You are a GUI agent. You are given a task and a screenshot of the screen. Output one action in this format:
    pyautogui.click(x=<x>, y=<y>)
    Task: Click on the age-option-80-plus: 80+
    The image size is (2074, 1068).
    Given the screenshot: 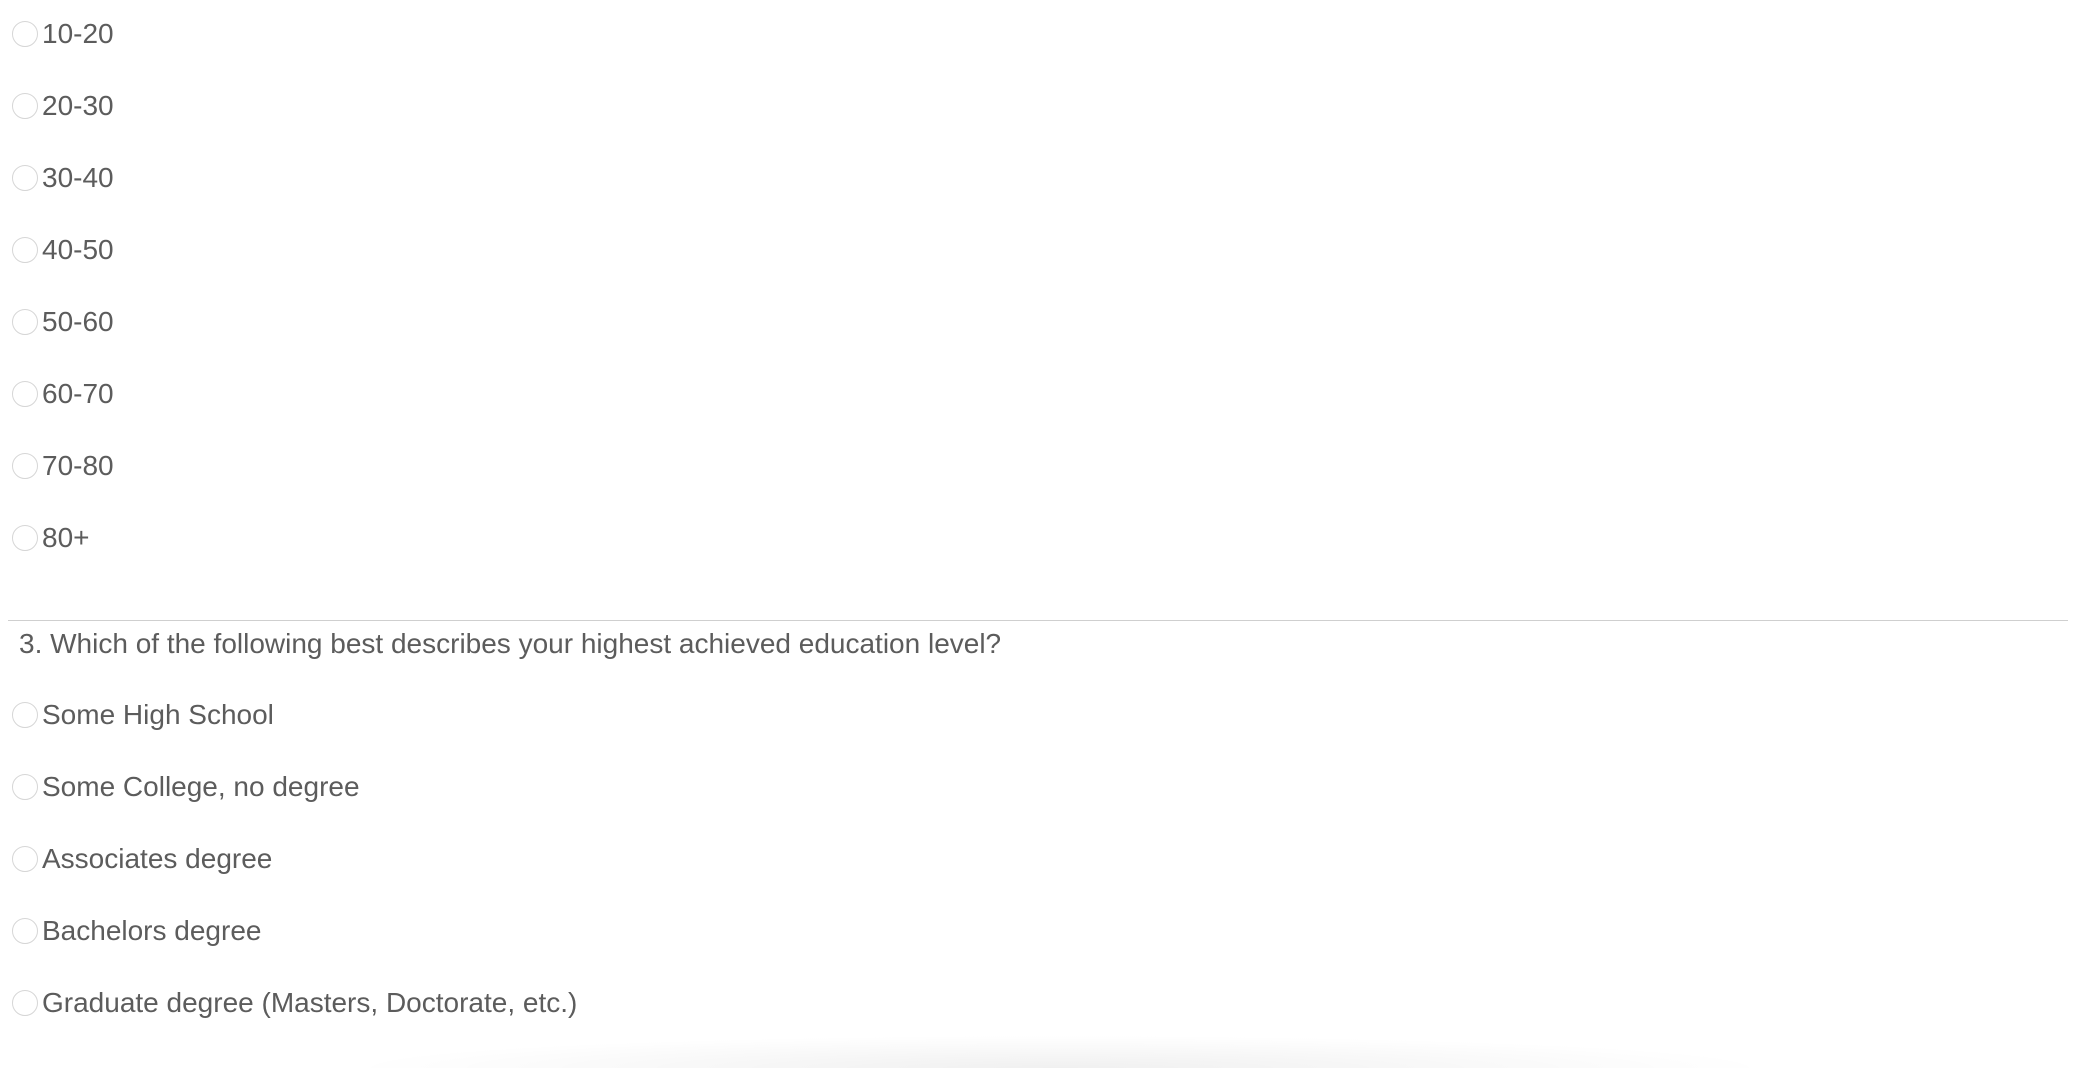 What is the action you would take?
    pyautogui.click(x=51, y=538)
    